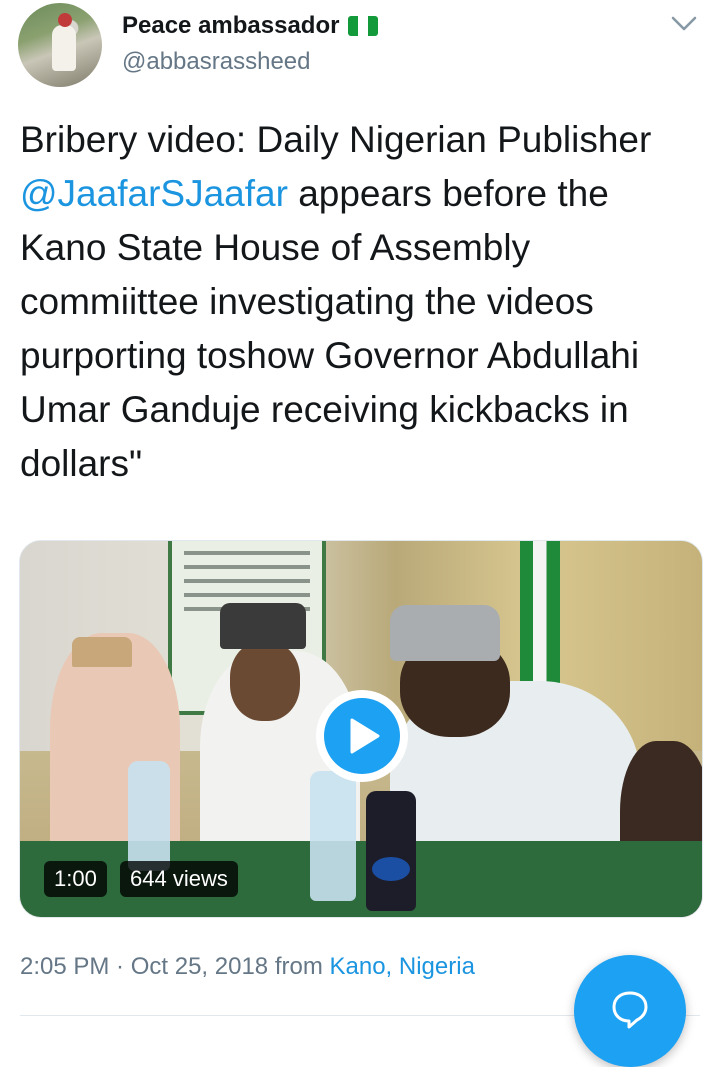 The height and width of the screenshot is (1067, 720). I want to click on tweet-location: Kano, Nigeria, so click(402, 966).